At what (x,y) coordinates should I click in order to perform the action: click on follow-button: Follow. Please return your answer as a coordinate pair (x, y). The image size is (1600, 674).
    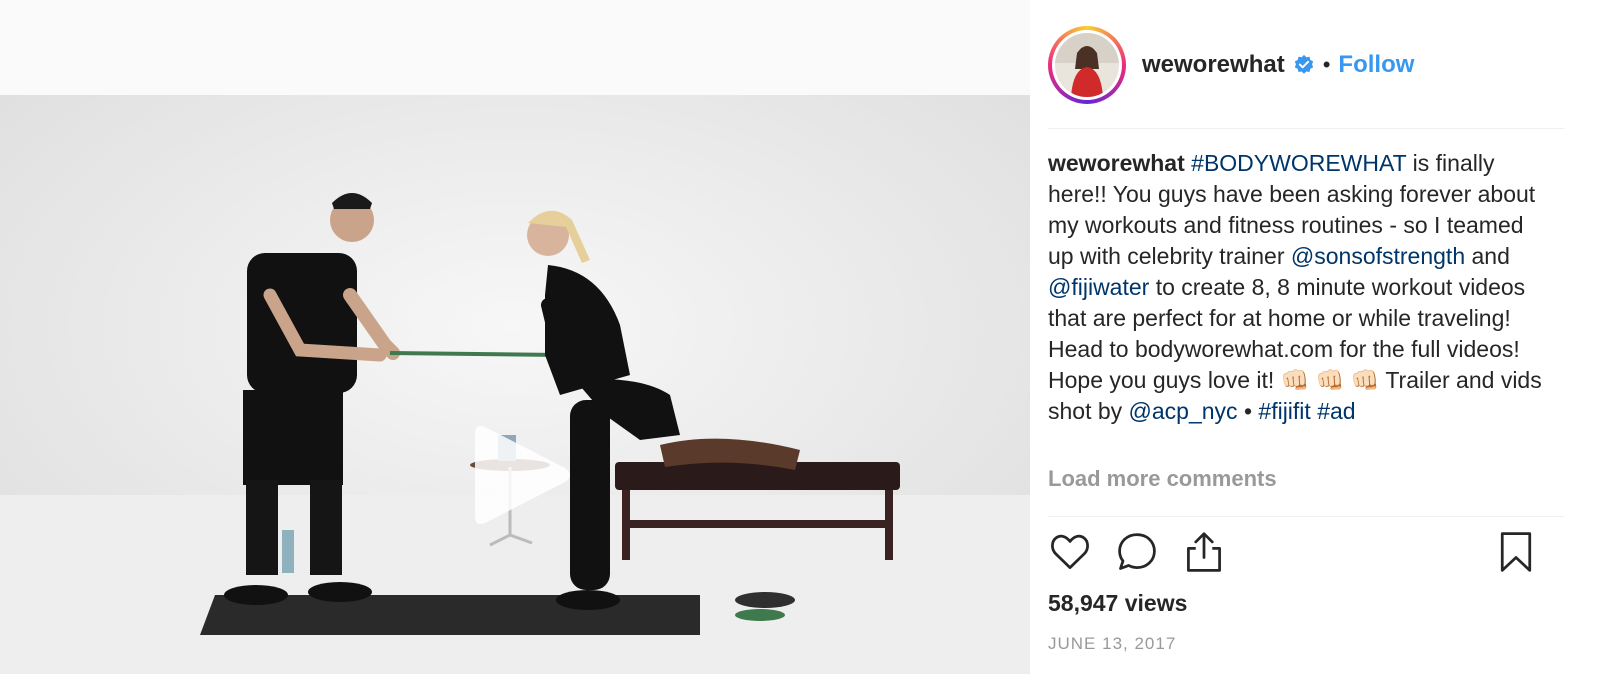
    Looking at the image, I should click on (1376, 65).